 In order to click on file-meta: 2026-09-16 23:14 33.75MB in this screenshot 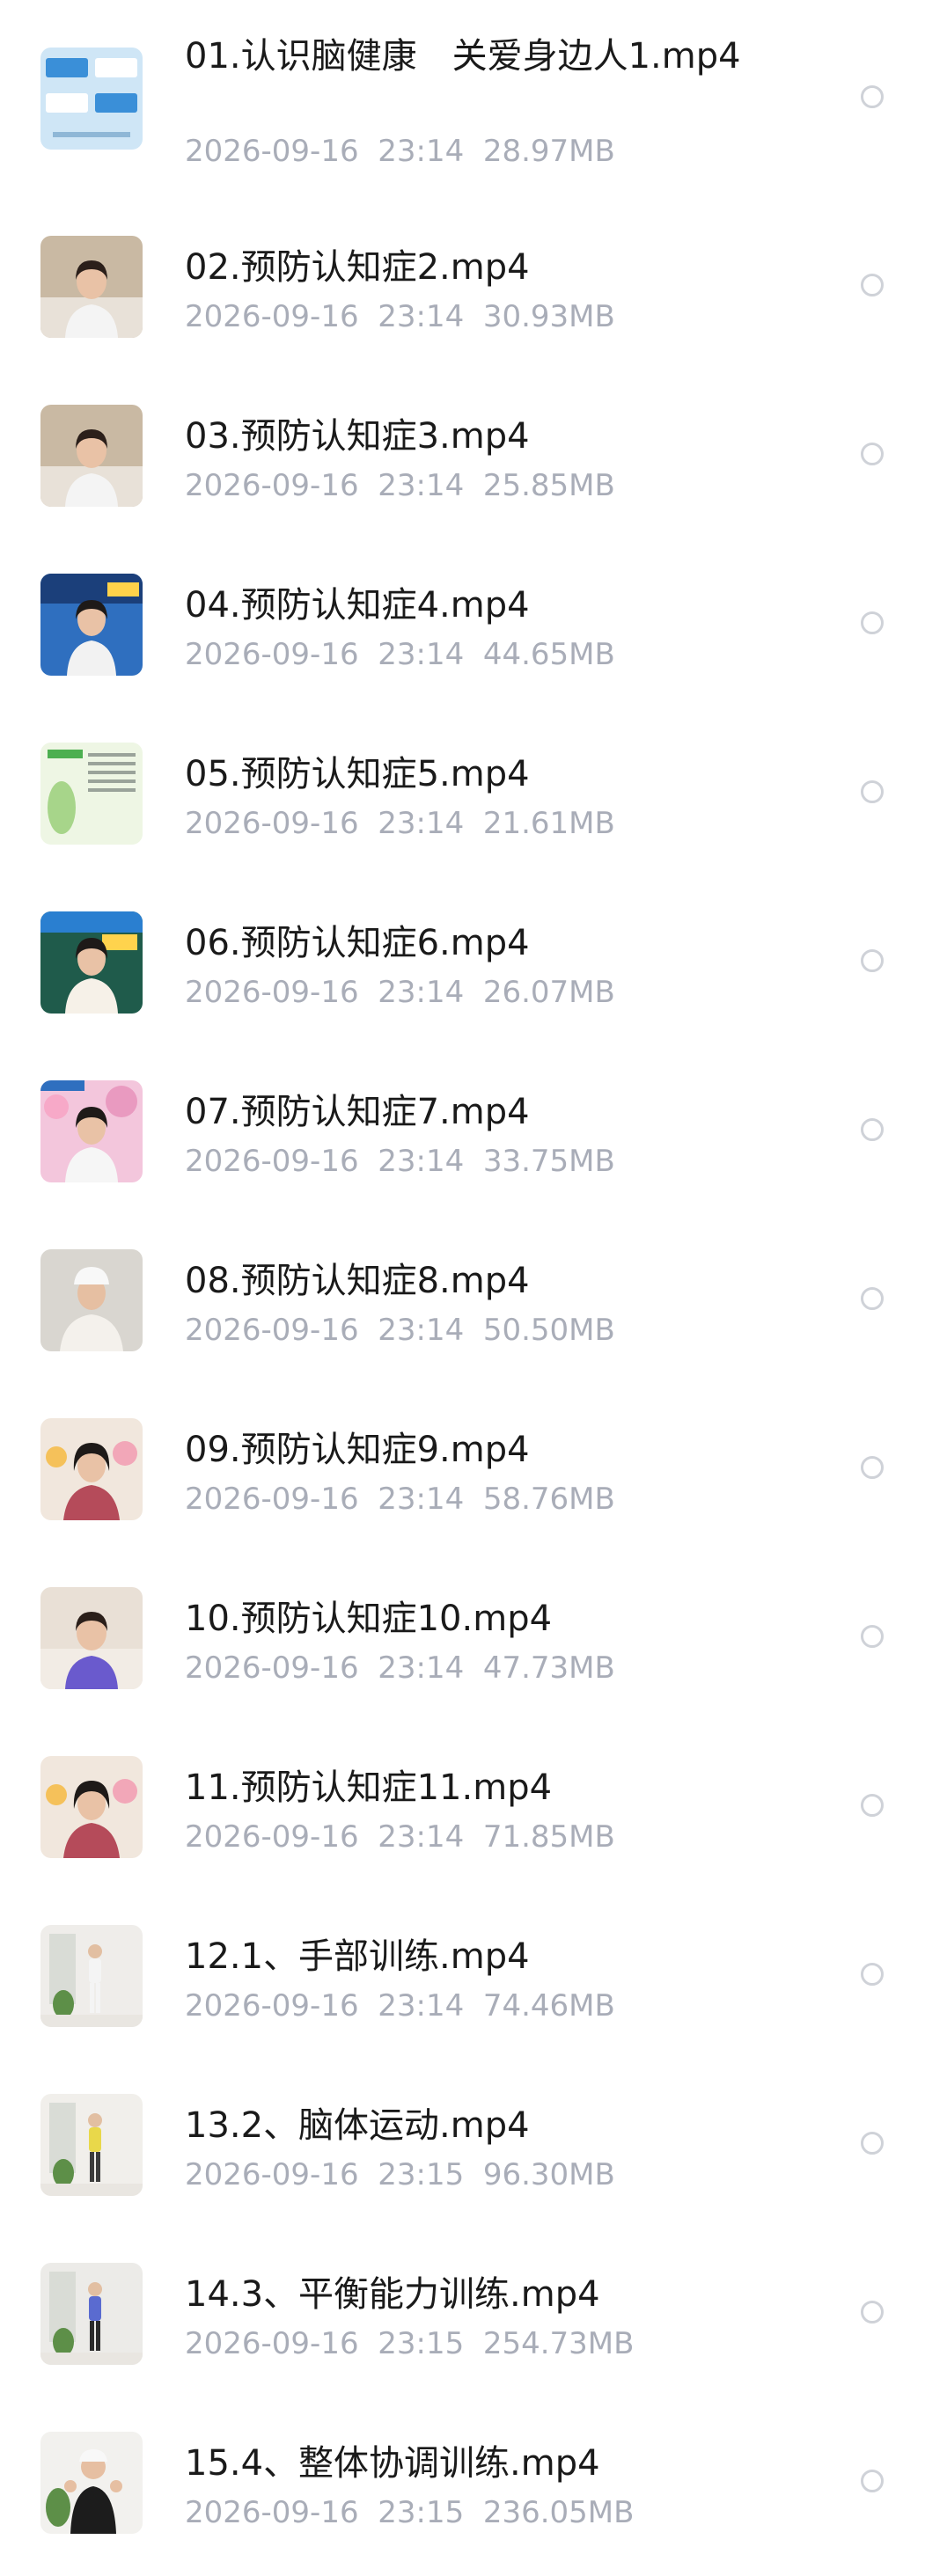, I will do `click(400, 1161)`.